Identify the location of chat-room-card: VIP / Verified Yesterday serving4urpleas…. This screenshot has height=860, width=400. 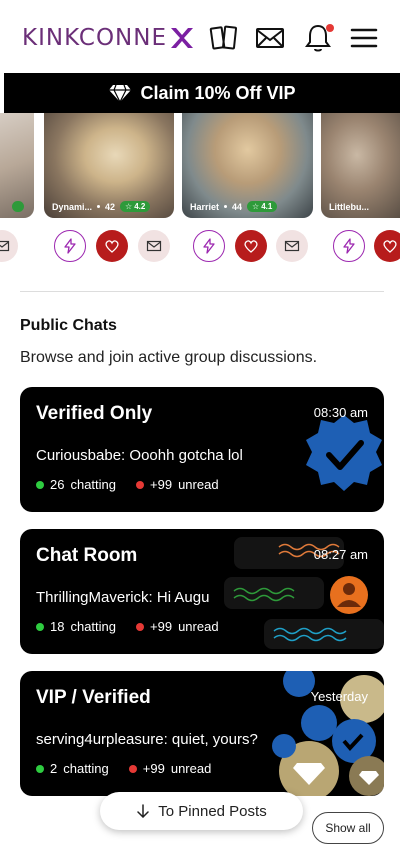
(202, 733).